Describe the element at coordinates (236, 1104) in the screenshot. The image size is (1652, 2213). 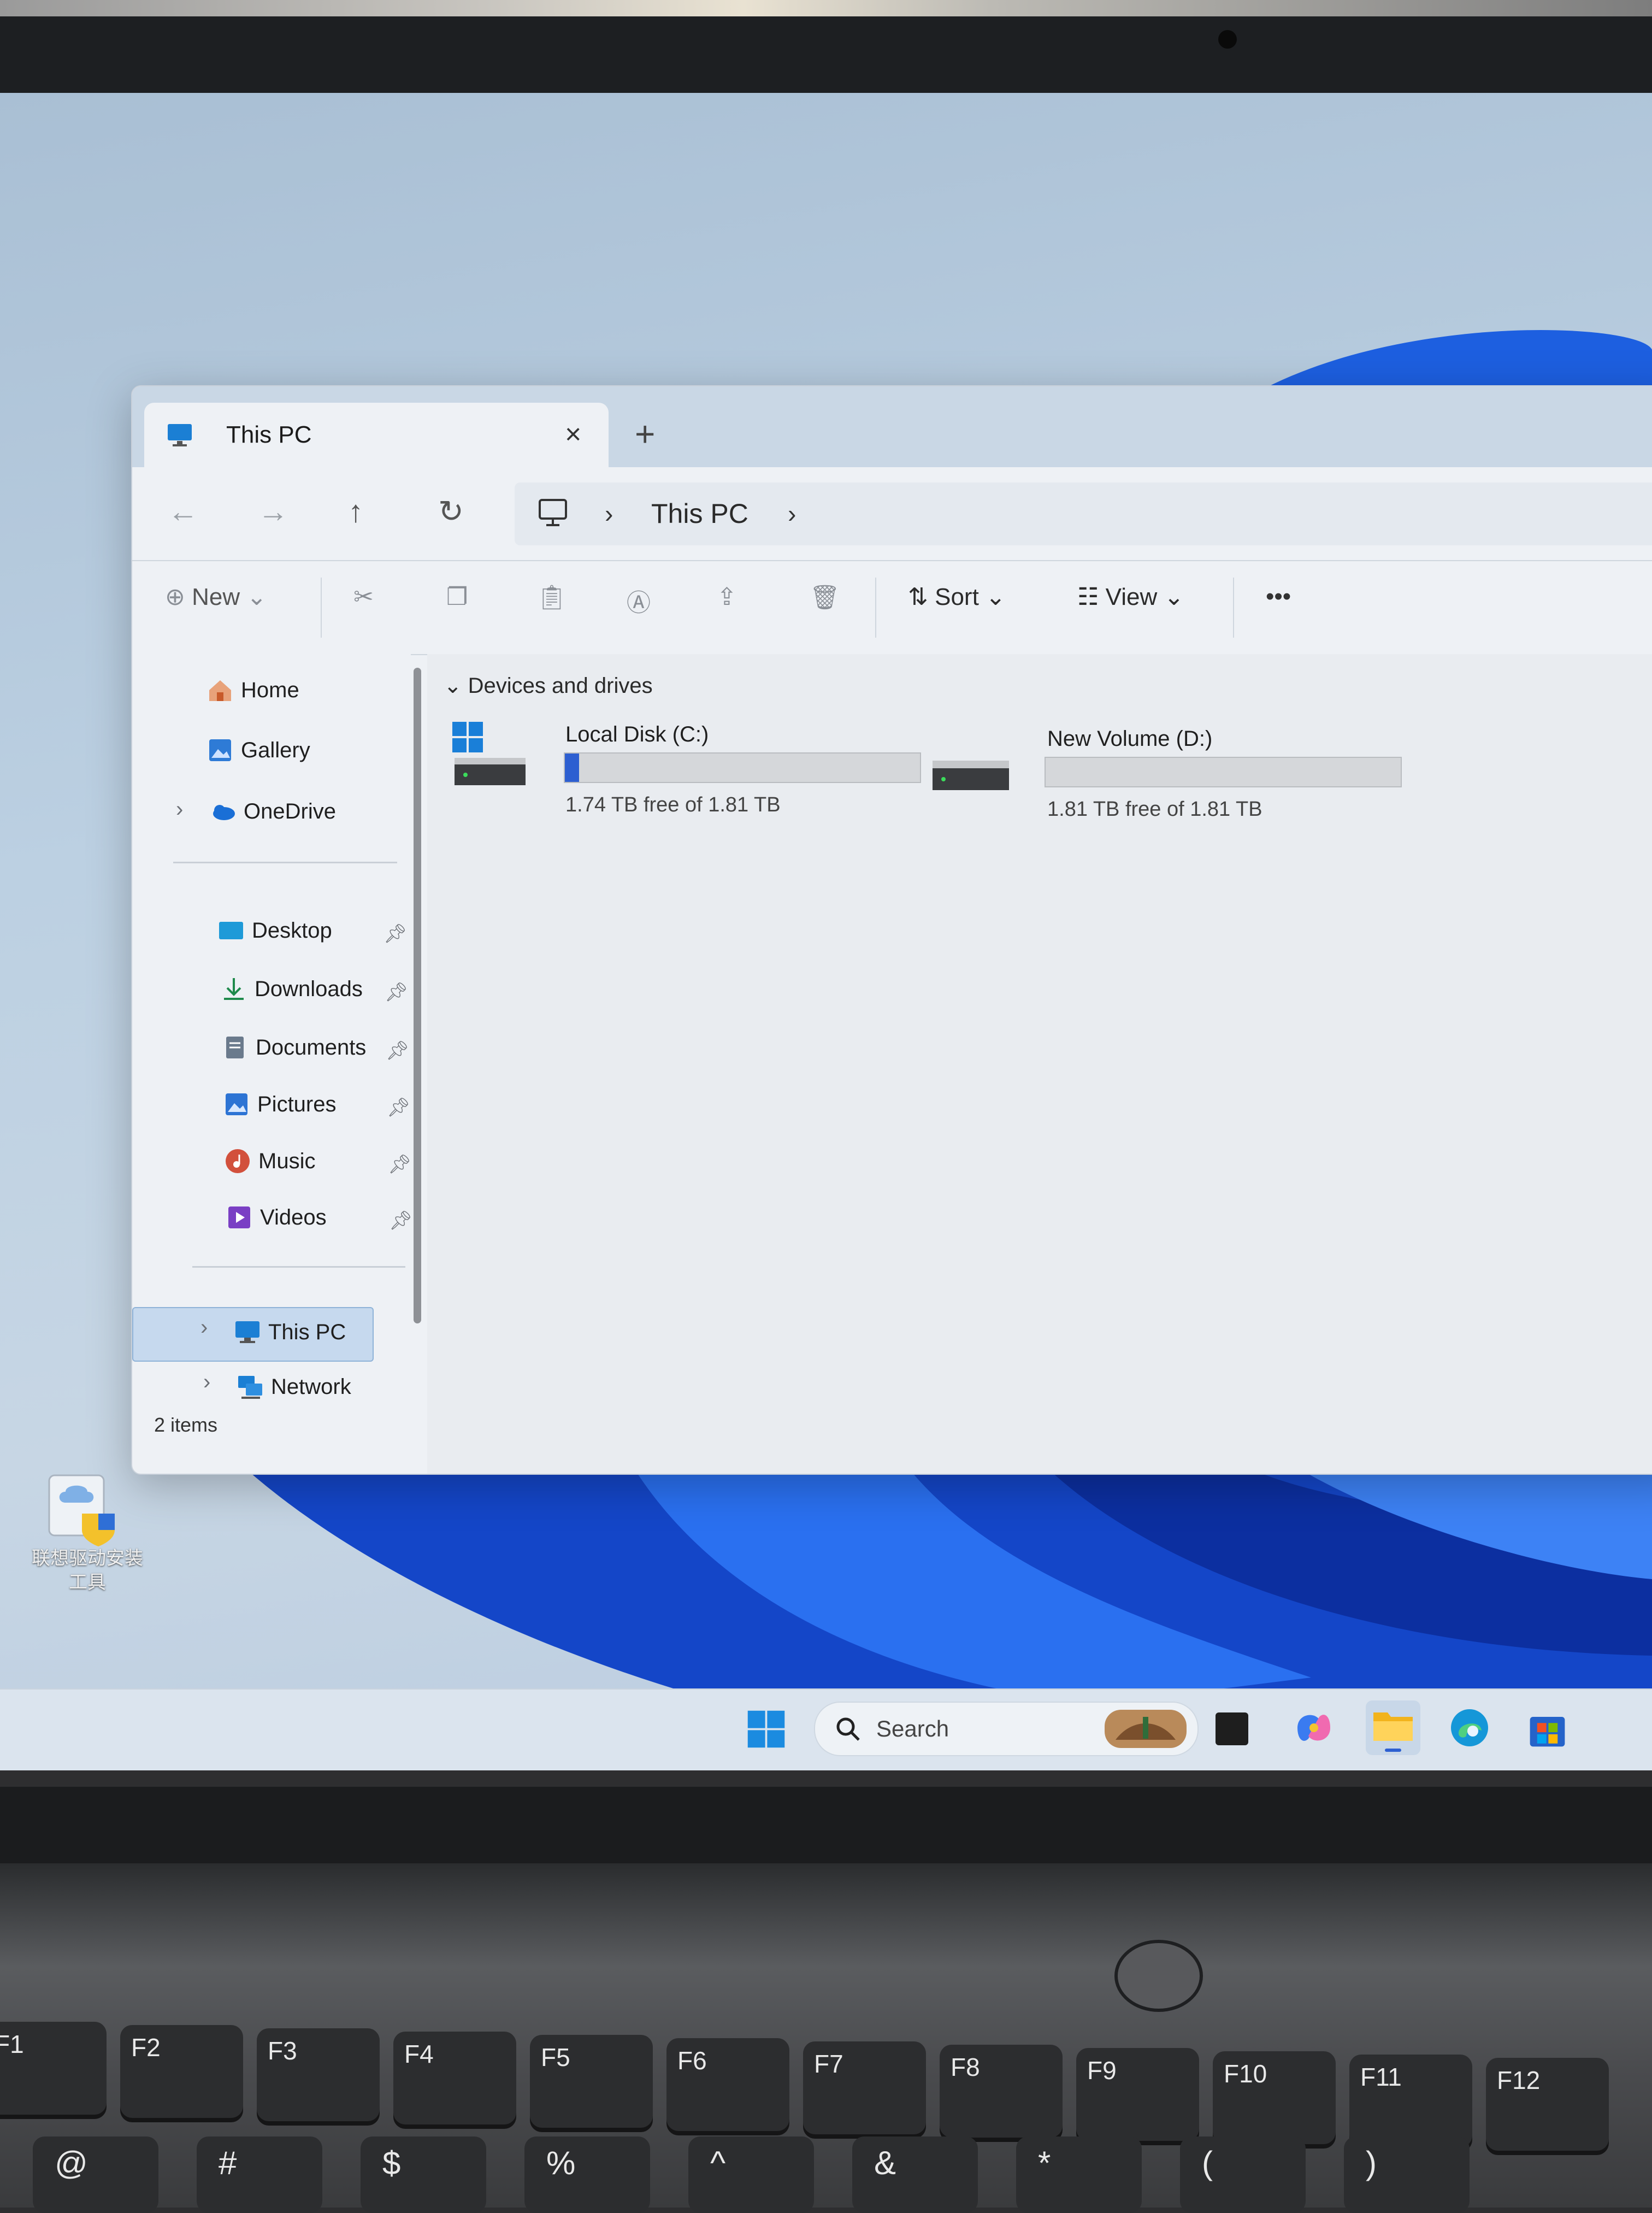
I see `picture-icon` at that location.